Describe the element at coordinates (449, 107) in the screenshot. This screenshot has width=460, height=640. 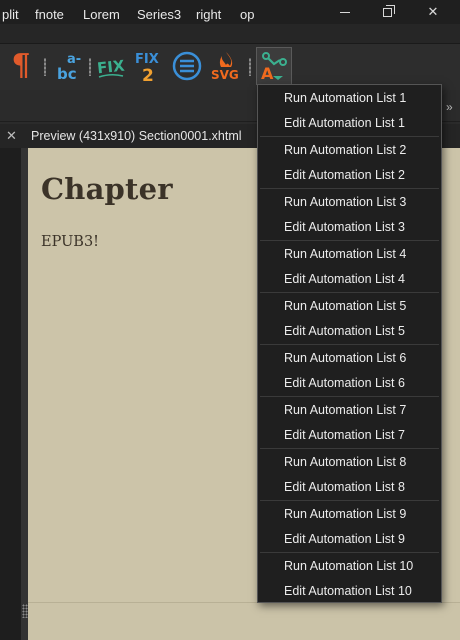
I see `clipbar-overflow-icon: »` at that location.